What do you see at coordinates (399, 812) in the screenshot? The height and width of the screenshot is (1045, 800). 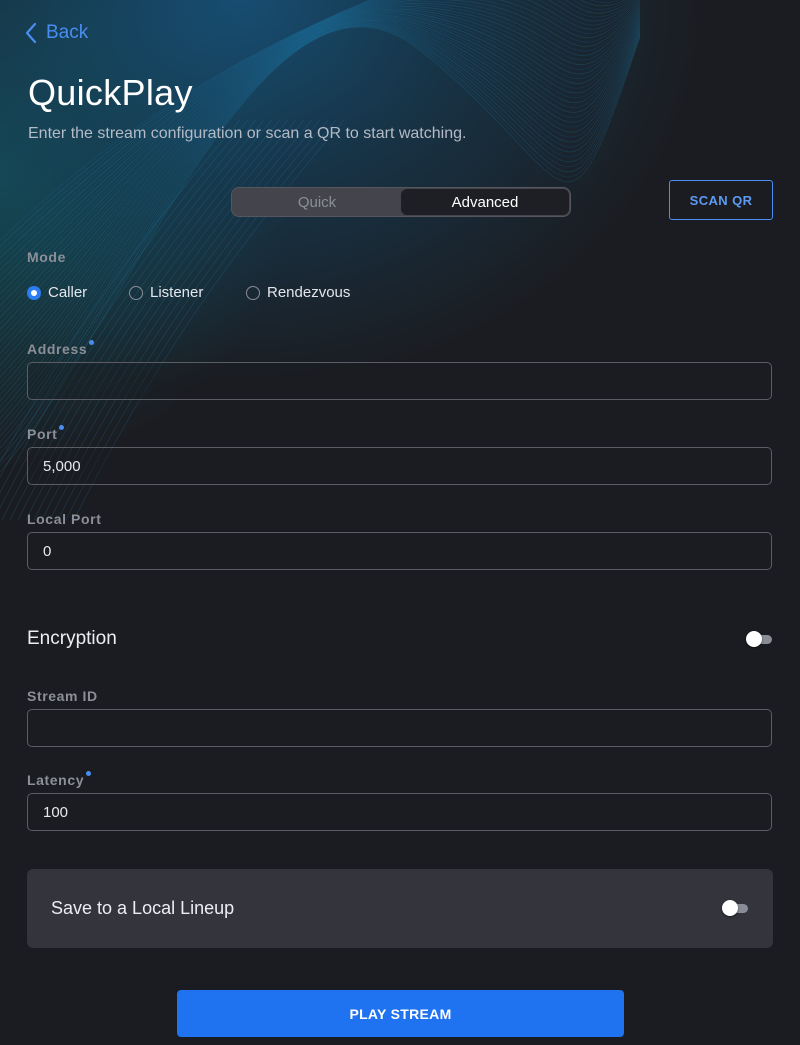 I see `latency-input: 100` at bounding box center [399, 812].